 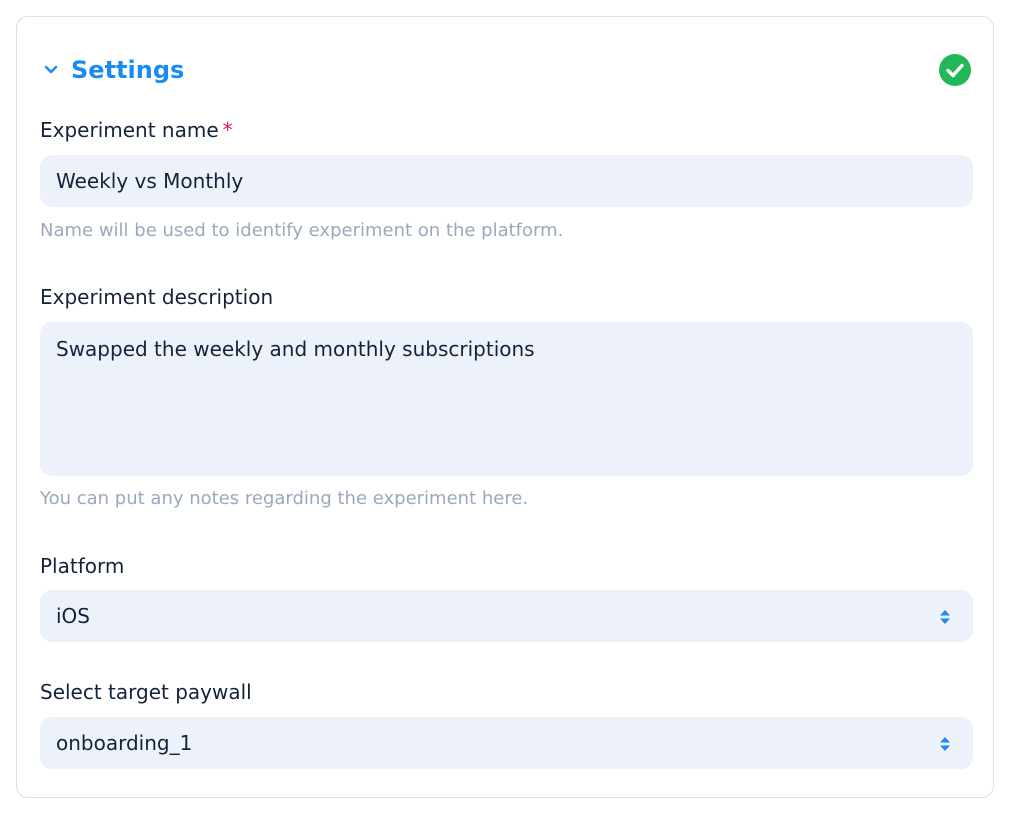 What do you see at coordinates (227, 130) in the screenshot?
I see `required-marker: *` at bounding box center [227, 130].